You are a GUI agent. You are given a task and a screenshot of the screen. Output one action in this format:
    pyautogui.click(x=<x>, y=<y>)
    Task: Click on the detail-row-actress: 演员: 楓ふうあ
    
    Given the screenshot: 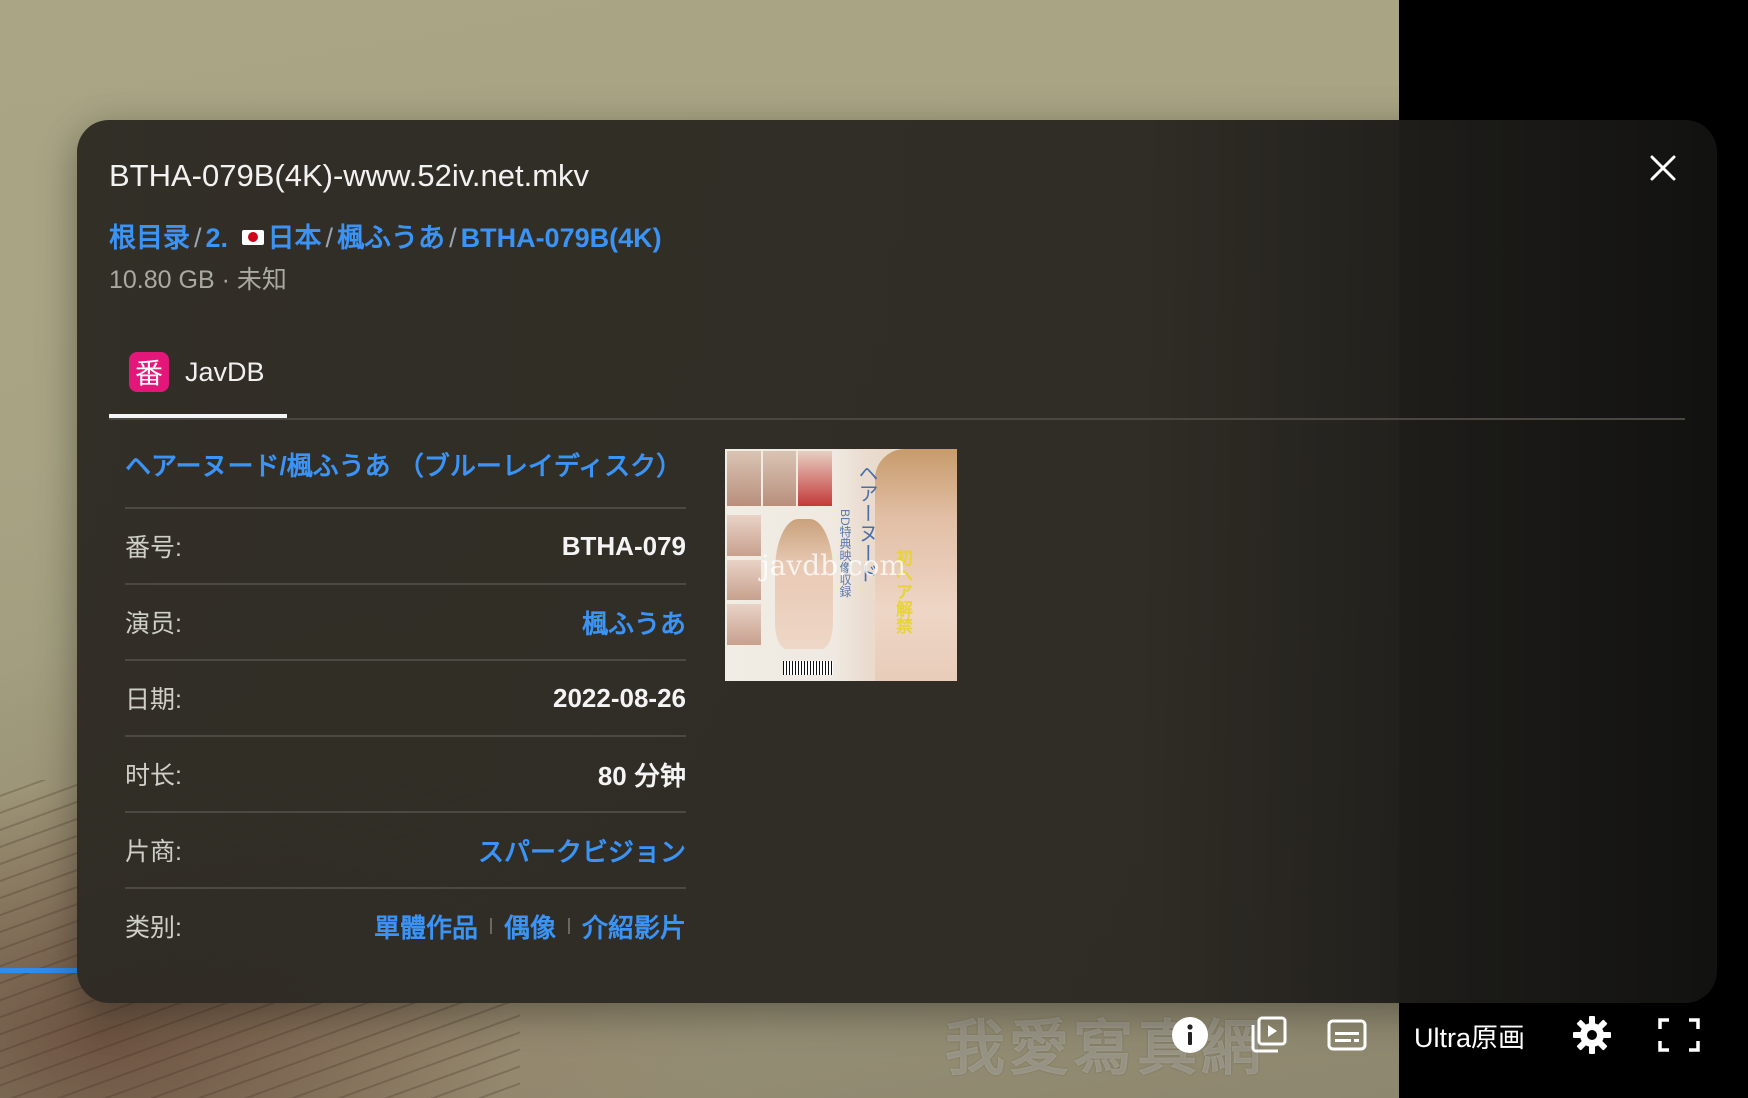 What is the action you would take?
    pyautogui.click(x=405, y=623)
    